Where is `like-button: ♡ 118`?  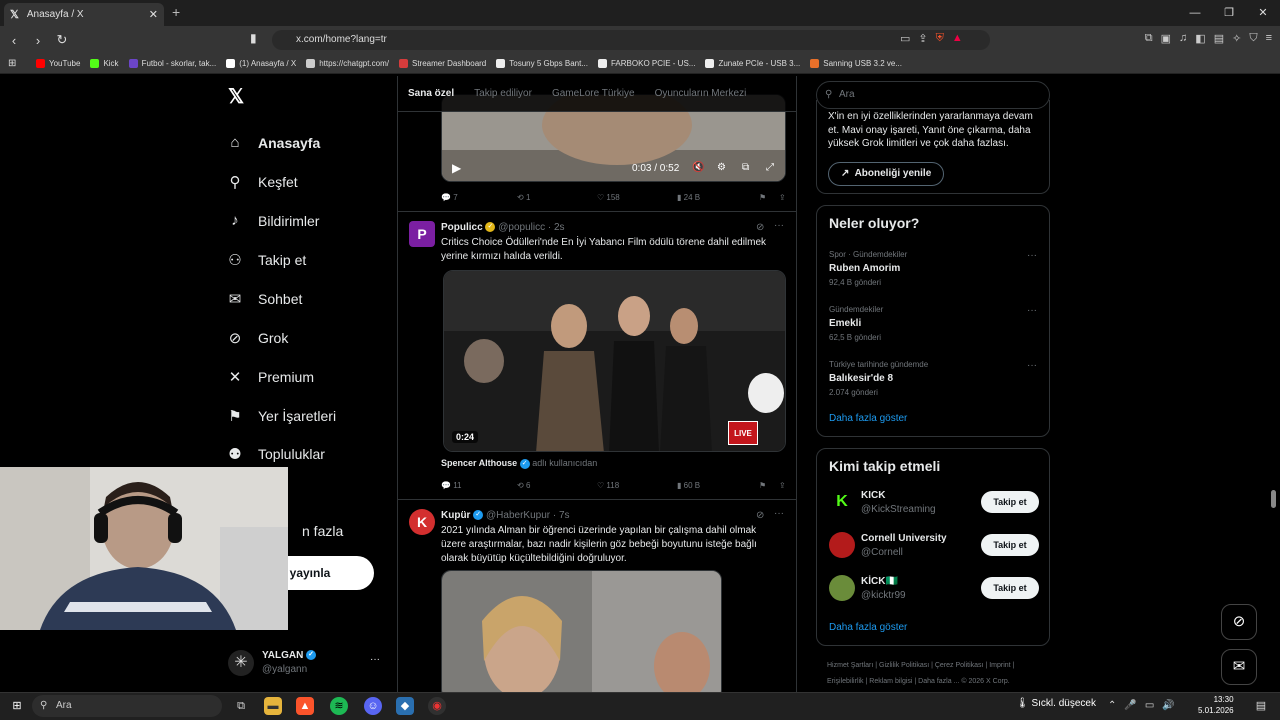
like-button: ♡ 118 is located at coordinates (637, 485).